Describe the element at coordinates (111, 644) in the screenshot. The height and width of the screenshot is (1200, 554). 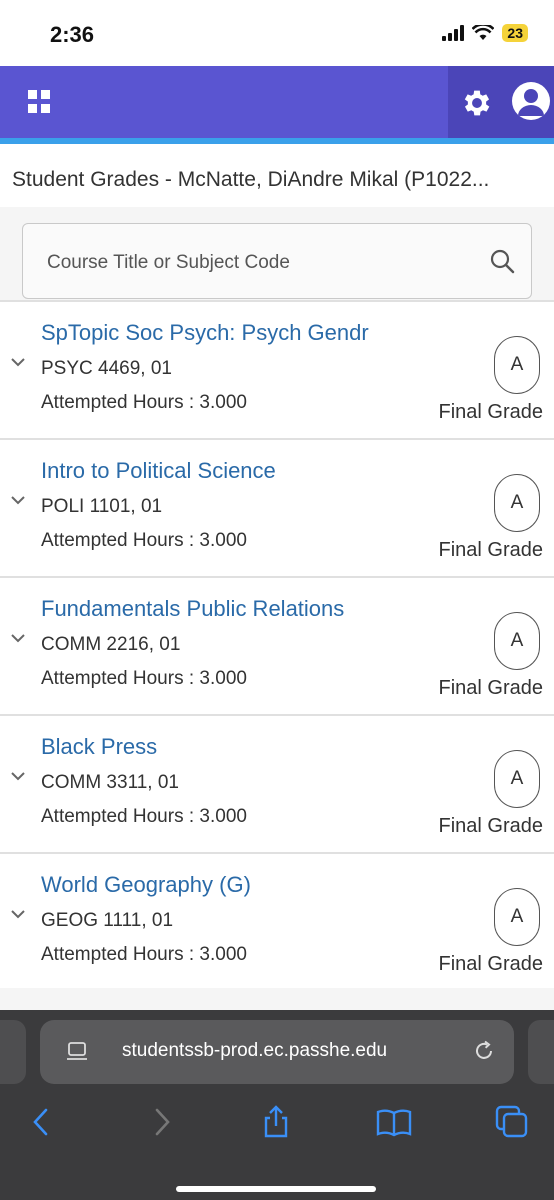
I see `course-code: COMM 2216, 01` at that location.